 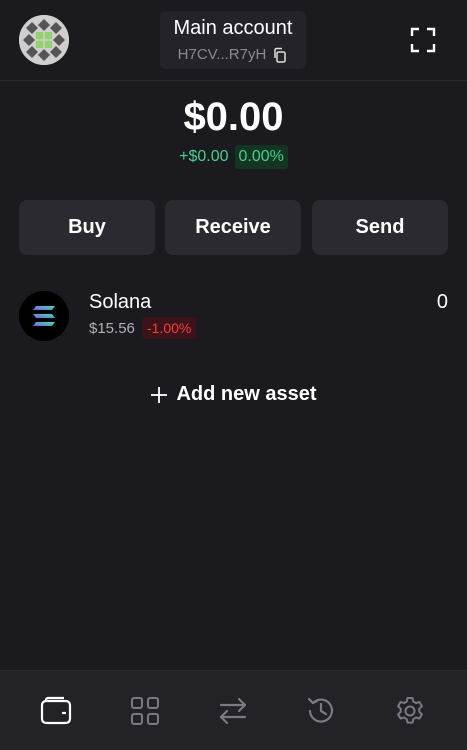 What do you see at coordinates (169, 328) in the screenshot?
I see `asset-change: -1.00%` at bounding box center [169, 328].